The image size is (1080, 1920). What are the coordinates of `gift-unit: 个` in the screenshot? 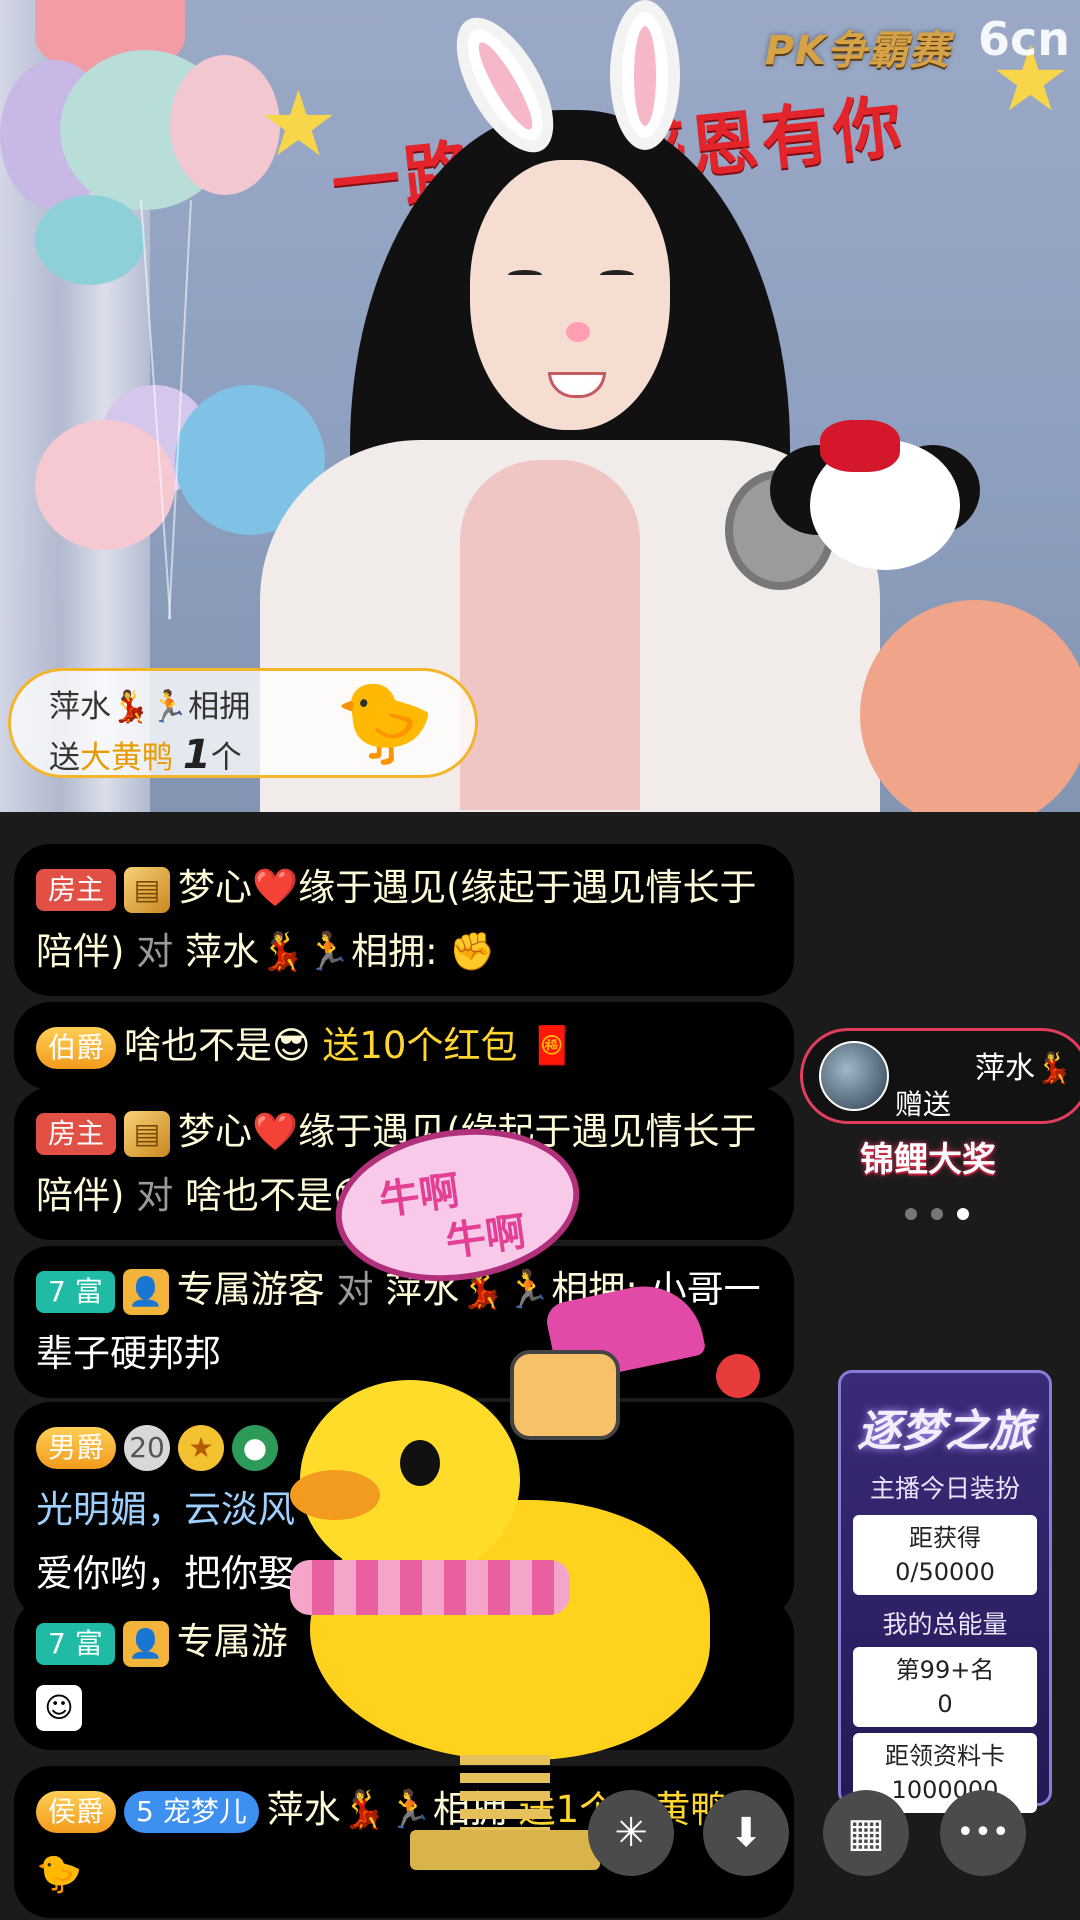 It's located at (226, 758).